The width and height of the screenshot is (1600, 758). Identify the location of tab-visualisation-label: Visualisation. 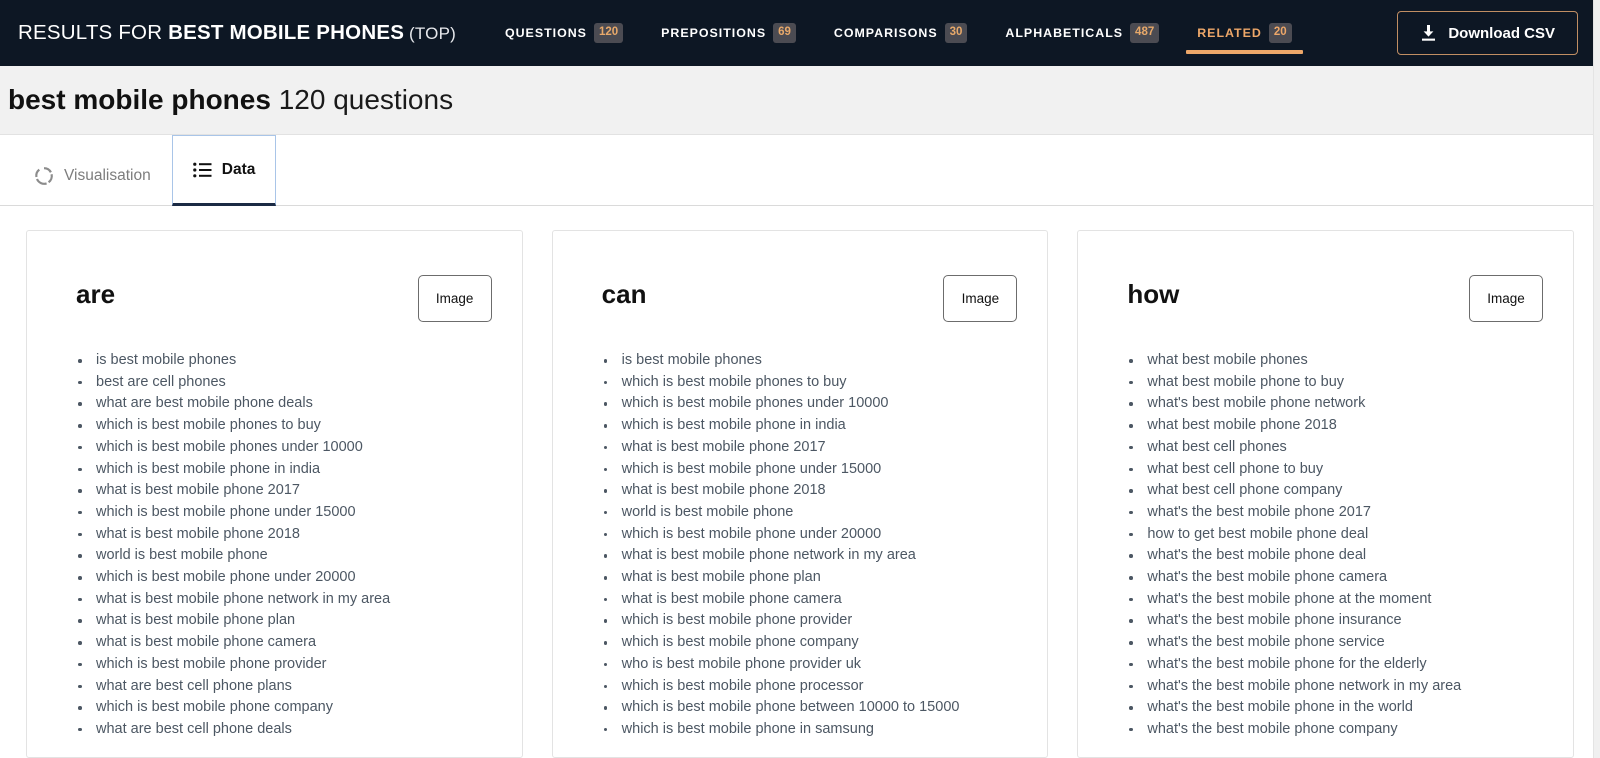
(107, 175).